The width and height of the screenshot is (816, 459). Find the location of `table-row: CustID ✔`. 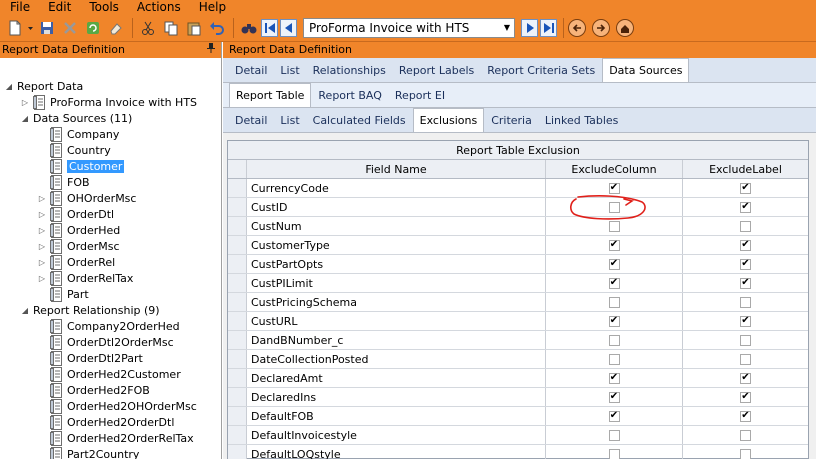

table-row: CustID ✔ is located at coordinates (518, 207).